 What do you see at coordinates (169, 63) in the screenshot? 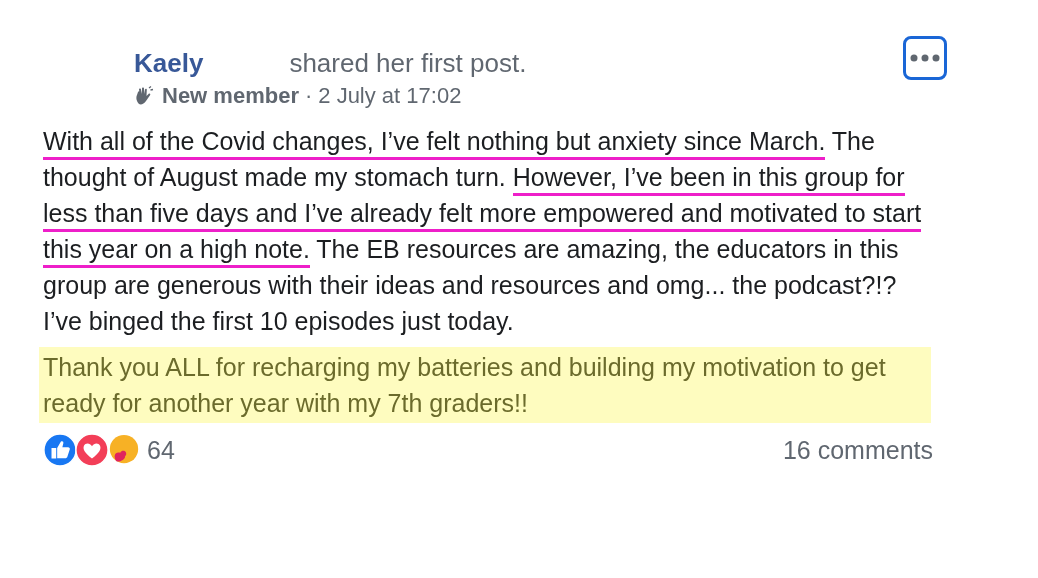
I see `author-link: Kaely` at bounding box center [169, 63].